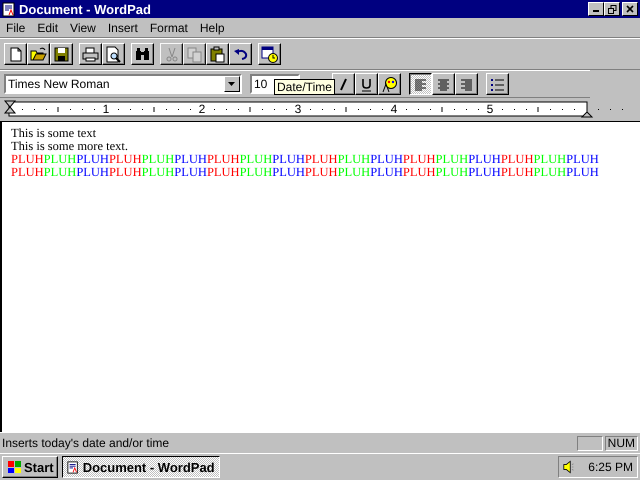  I want to click on text-line: This is some text, so click(54, 133).